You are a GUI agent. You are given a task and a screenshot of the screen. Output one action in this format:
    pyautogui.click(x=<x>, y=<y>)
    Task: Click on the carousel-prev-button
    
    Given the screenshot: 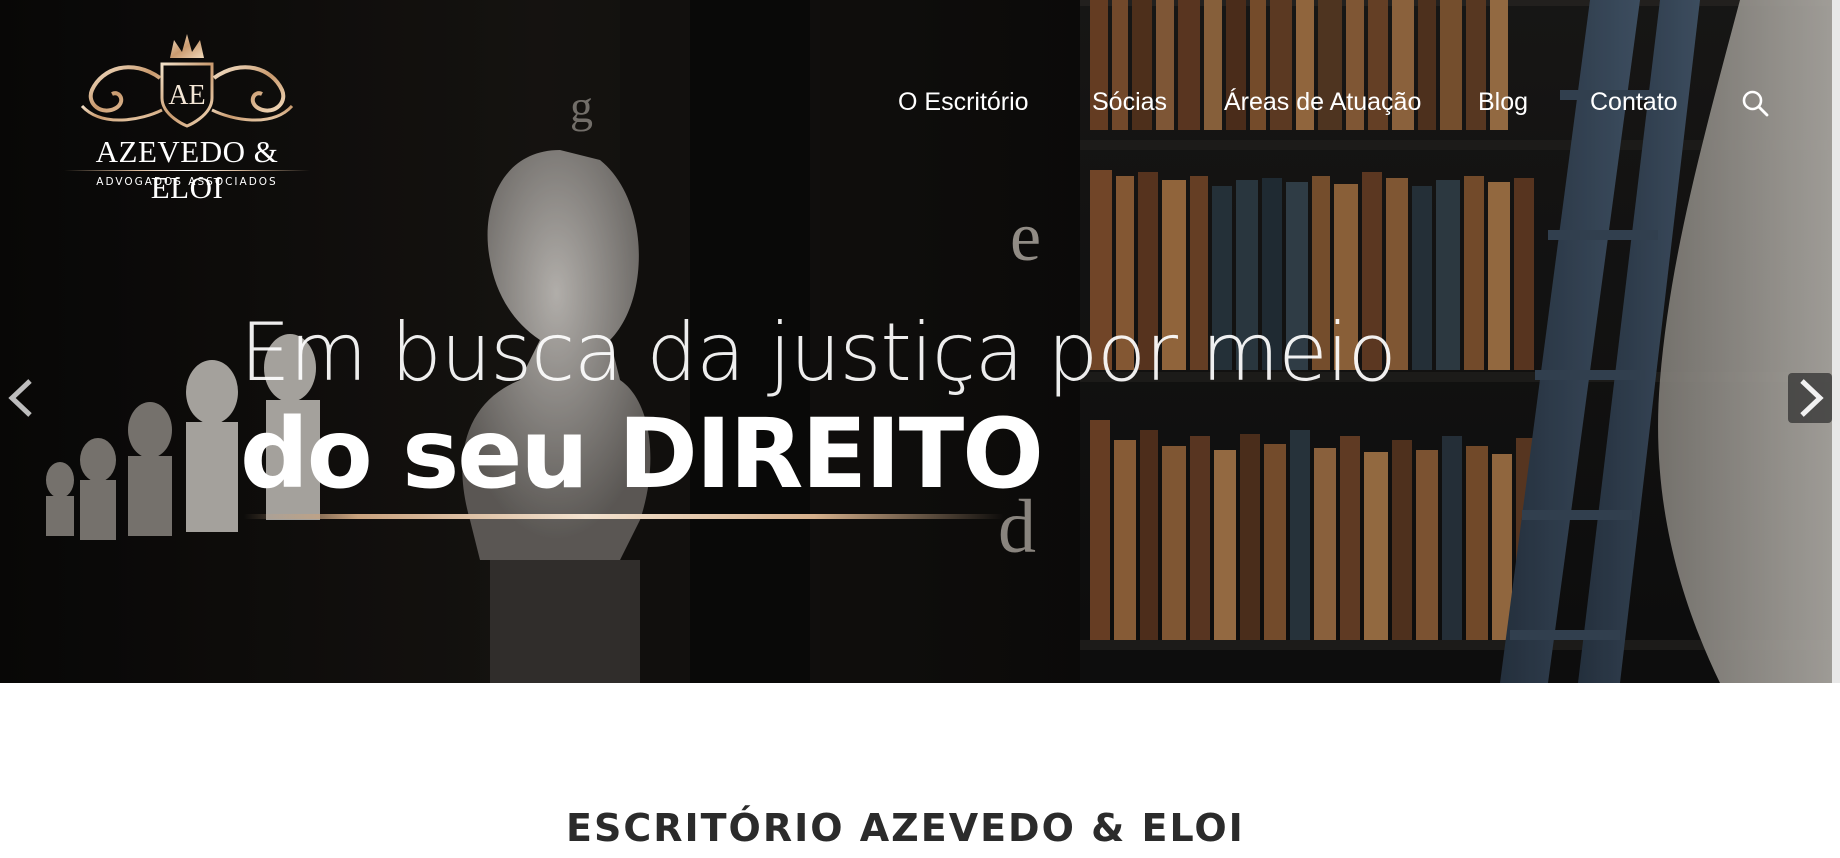 What is the action you would take?
    pyautogui.click(x=21, y=398)
    